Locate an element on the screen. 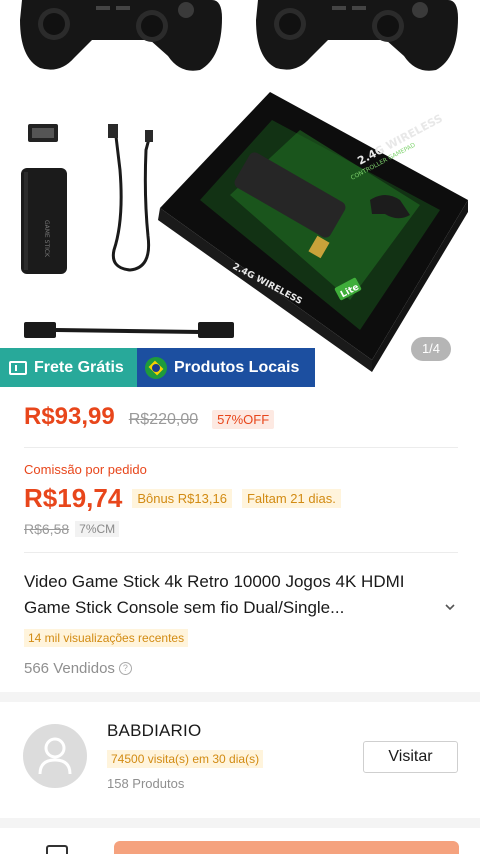 The height and width of the screenshot is (854, 480). brazil-flag-icon is located at coordinates (156, 367).